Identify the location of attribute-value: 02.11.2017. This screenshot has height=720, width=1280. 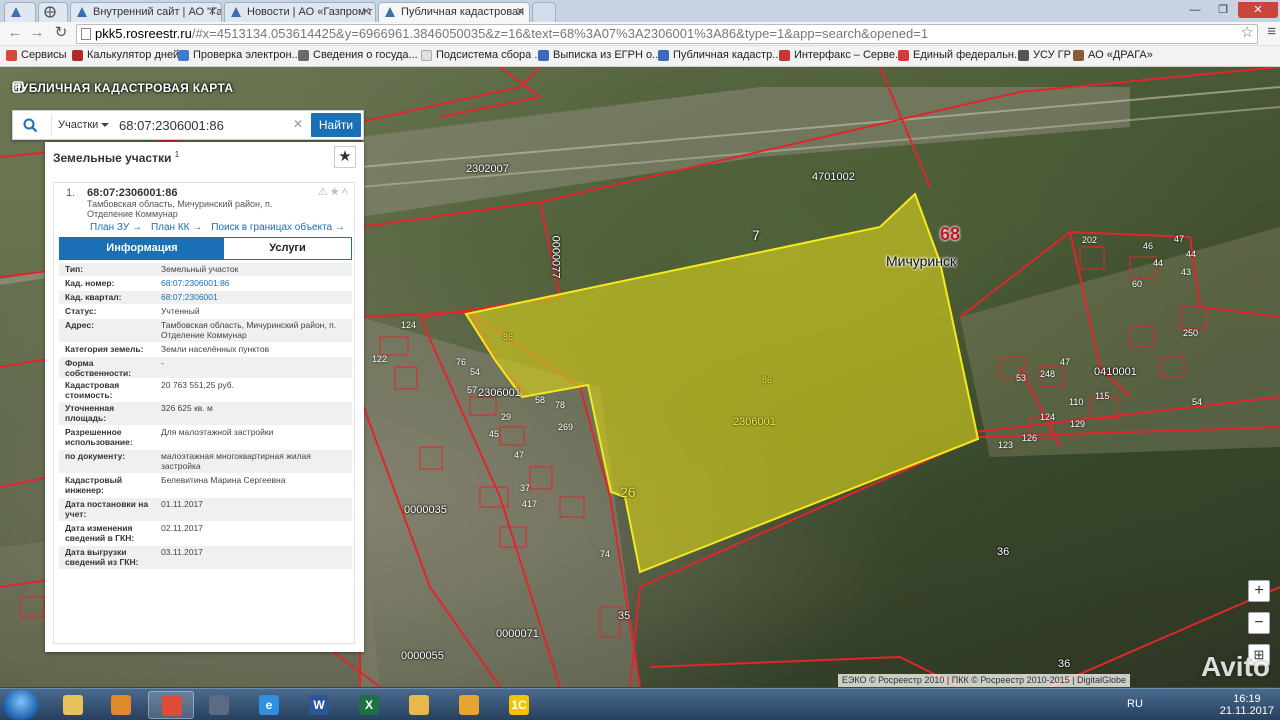
(182, 528).